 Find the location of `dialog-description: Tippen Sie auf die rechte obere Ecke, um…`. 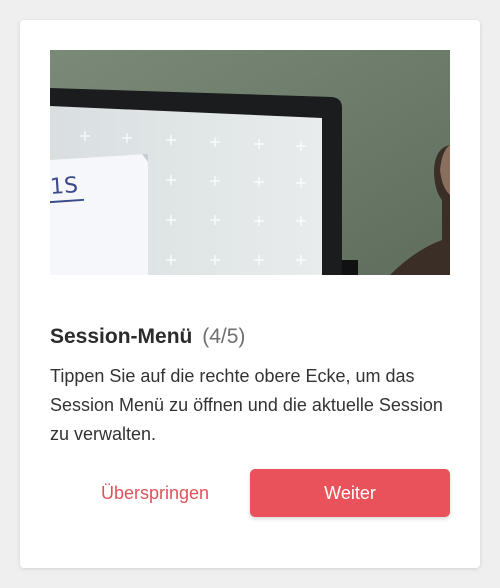

dialog-description: Tippen Sie auf die rechte obere Ecke, um… is located at coordinates (246, 405).